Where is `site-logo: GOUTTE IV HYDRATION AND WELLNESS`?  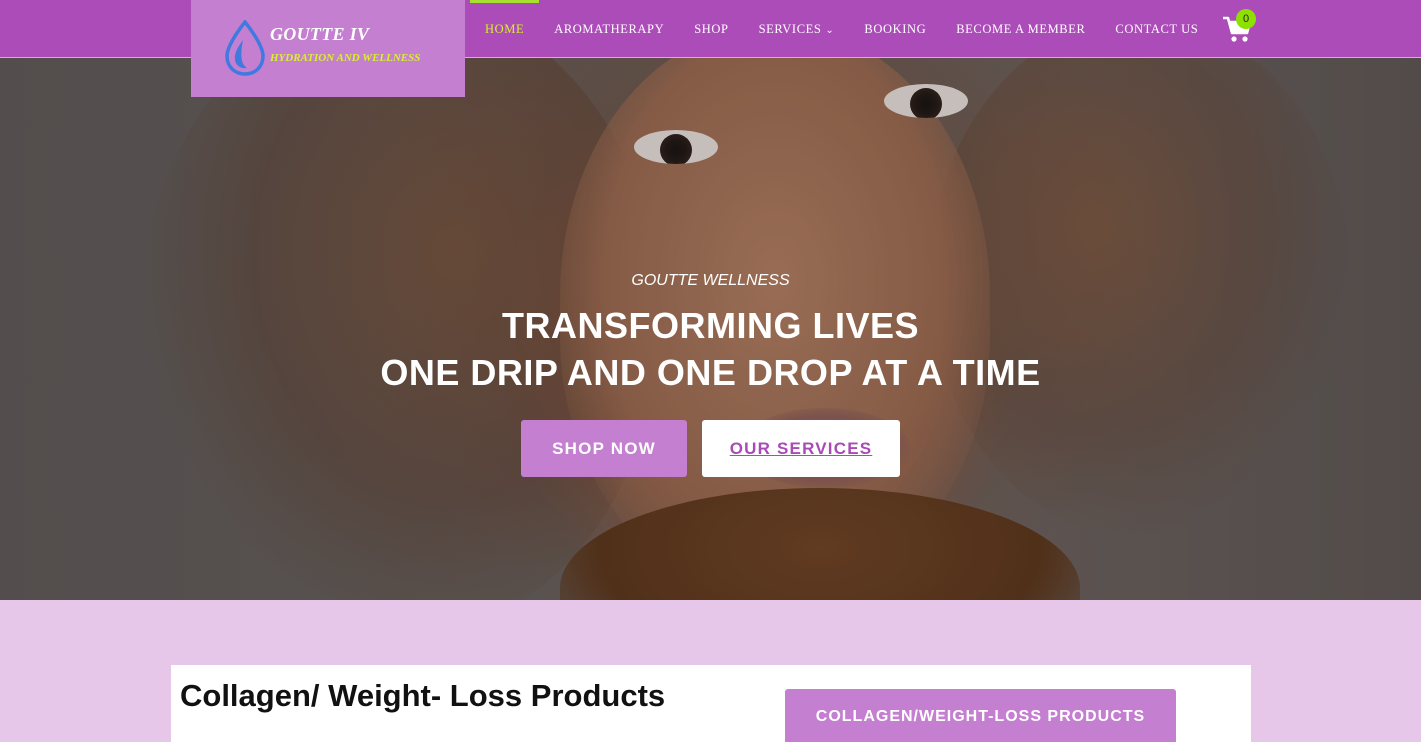 site-logo: GOUTTE IV HYDRATION AND WELLNESS is located at coordinates (328, 48).